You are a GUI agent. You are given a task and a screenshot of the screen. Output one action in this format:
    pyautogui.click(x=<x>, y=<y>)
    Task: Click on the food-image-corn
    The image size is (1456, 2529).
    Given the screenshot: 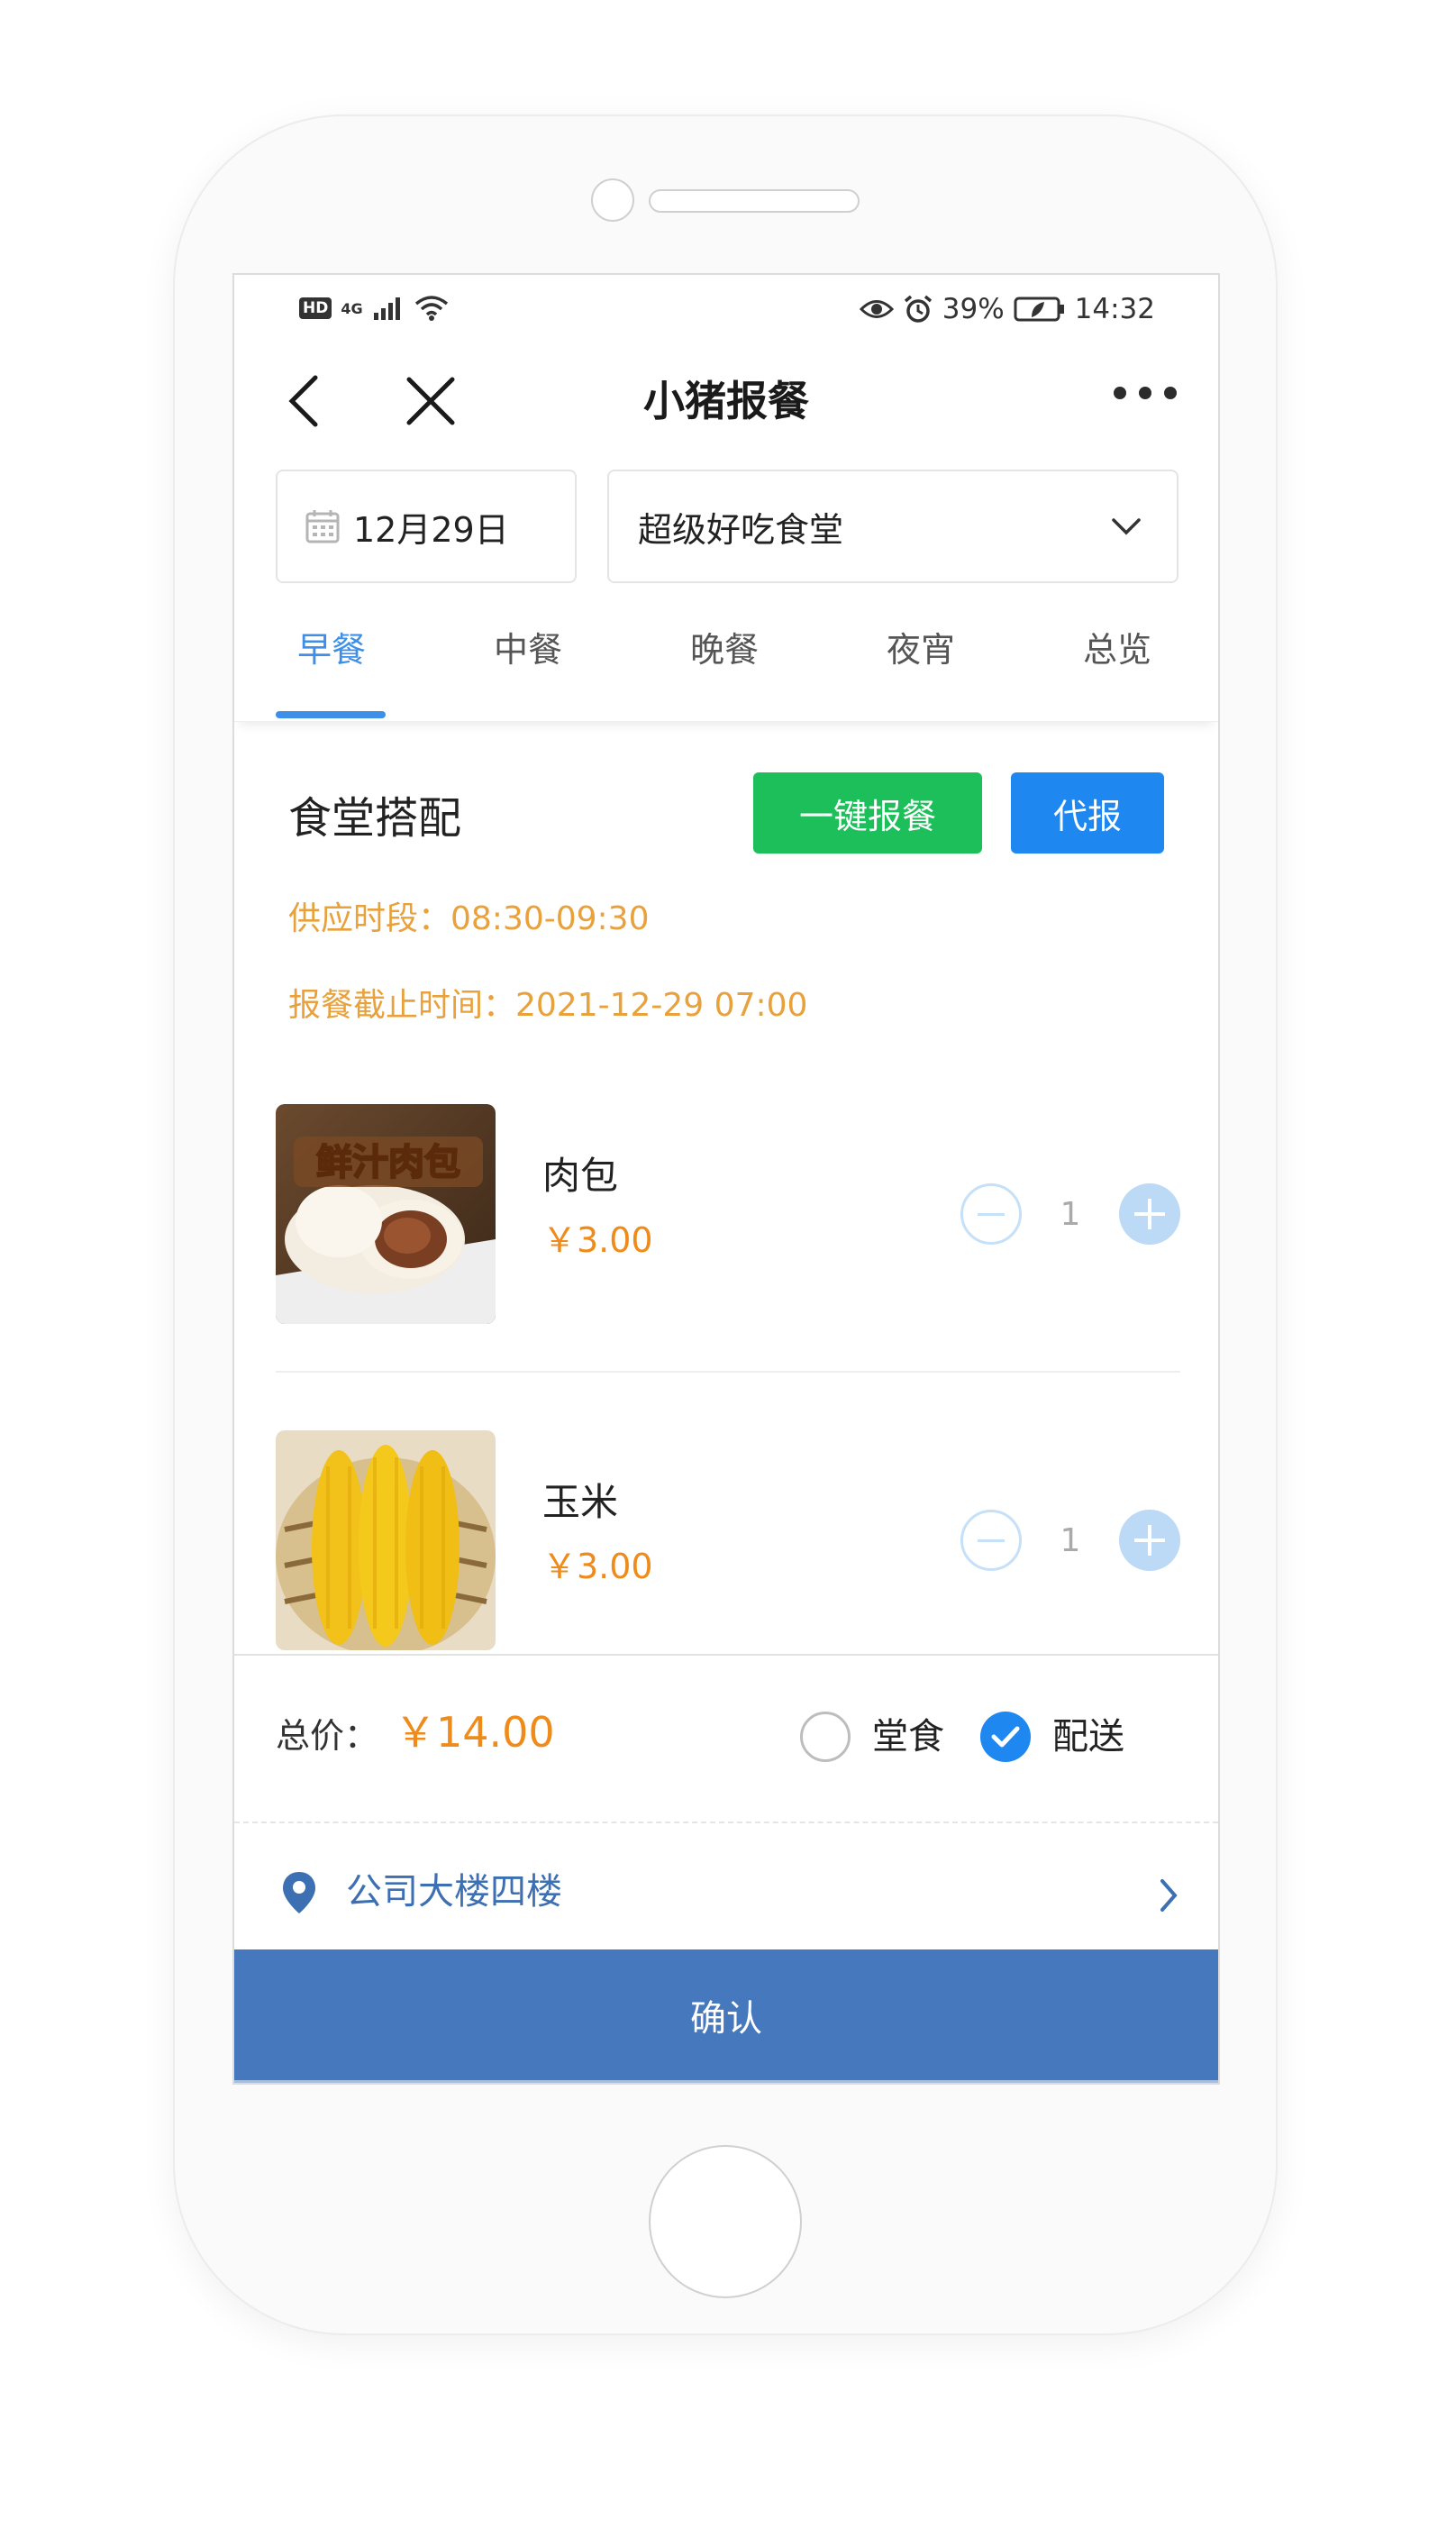 What is the action you would take?
    pyautogui.click(x=386, y=1540)
    